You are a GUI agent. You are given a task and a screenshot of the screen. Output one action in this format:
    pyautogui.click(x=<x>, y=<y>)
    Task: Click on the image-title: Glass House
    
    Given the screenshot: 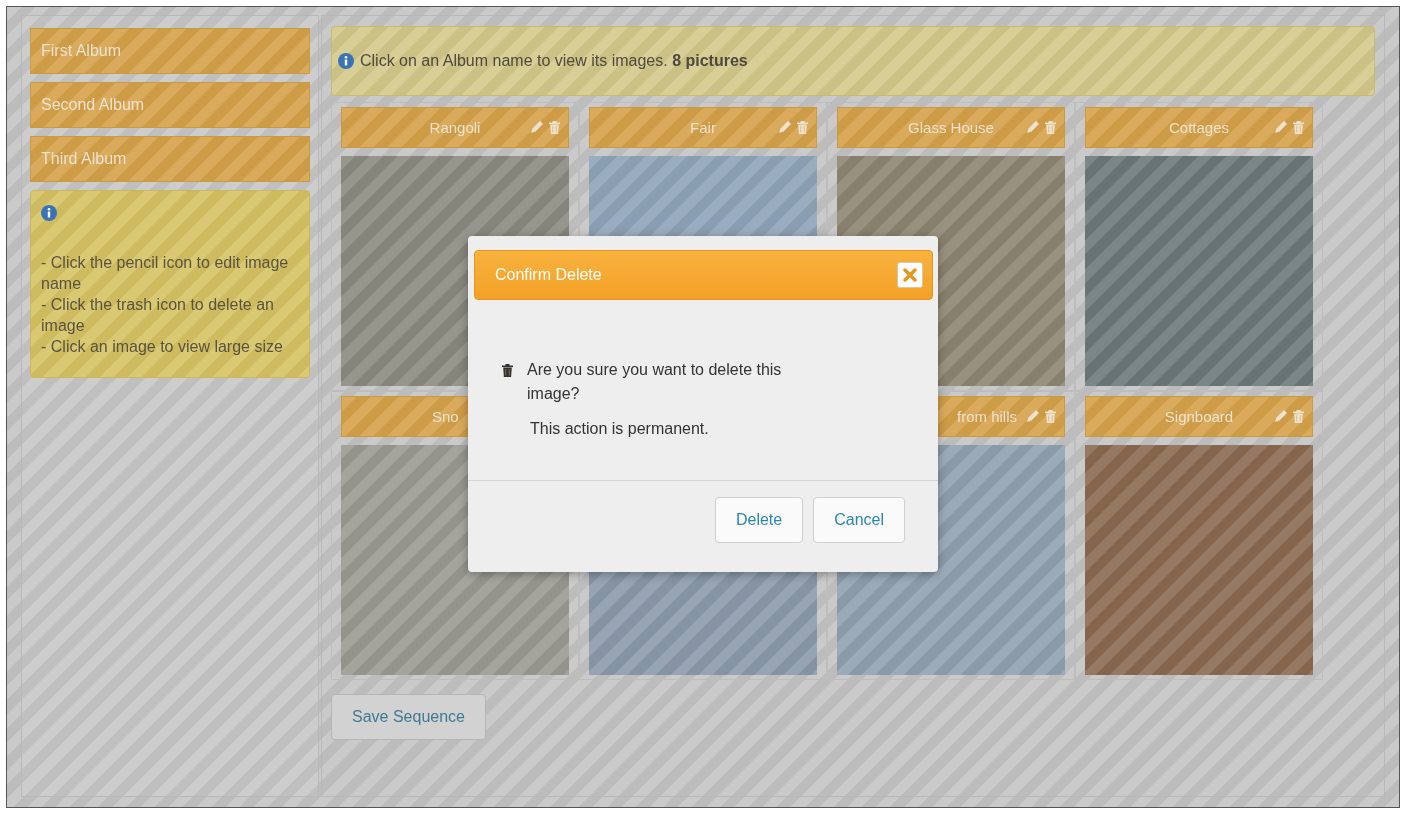 What is the action you would take?
    pyautogui.click(x=951, y=127)
    